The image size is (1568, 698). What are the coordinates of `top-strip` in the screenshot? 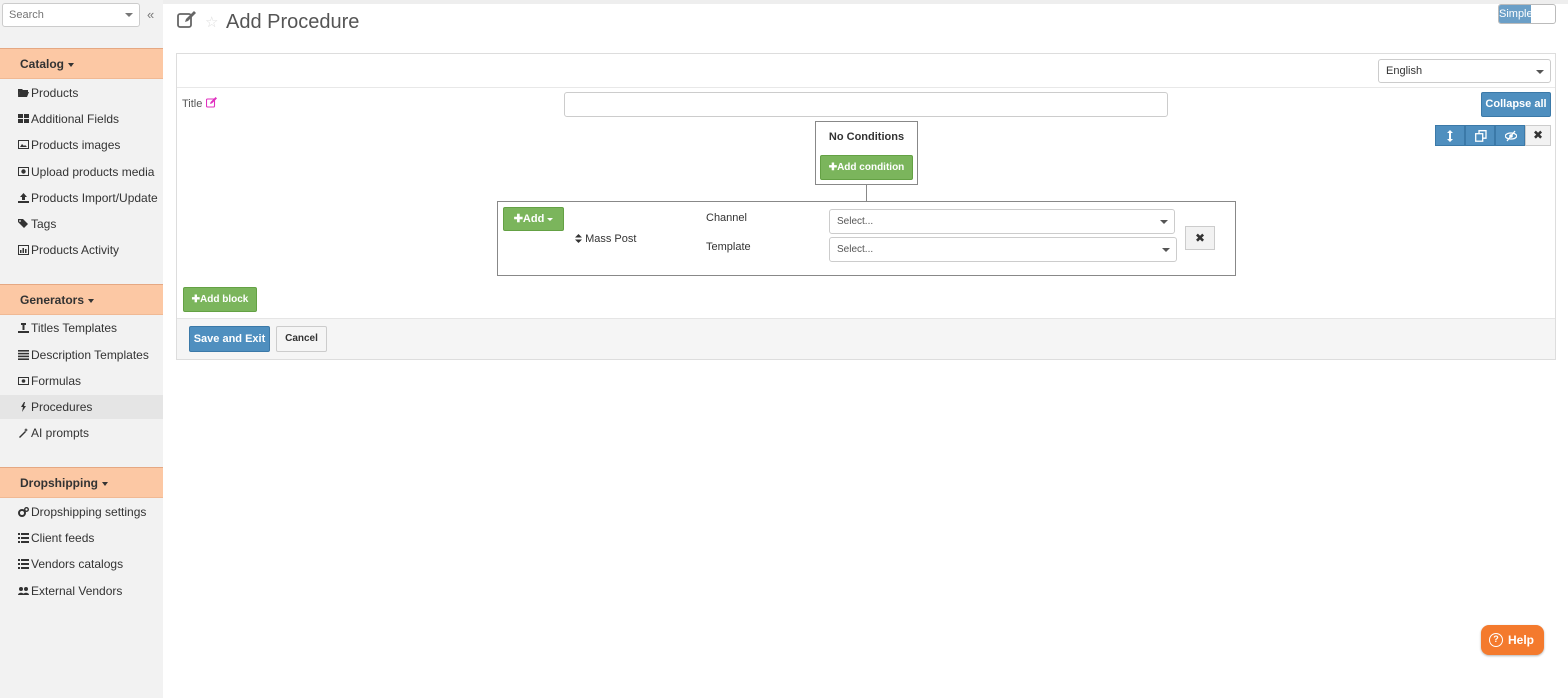 It's located at (865, 2).